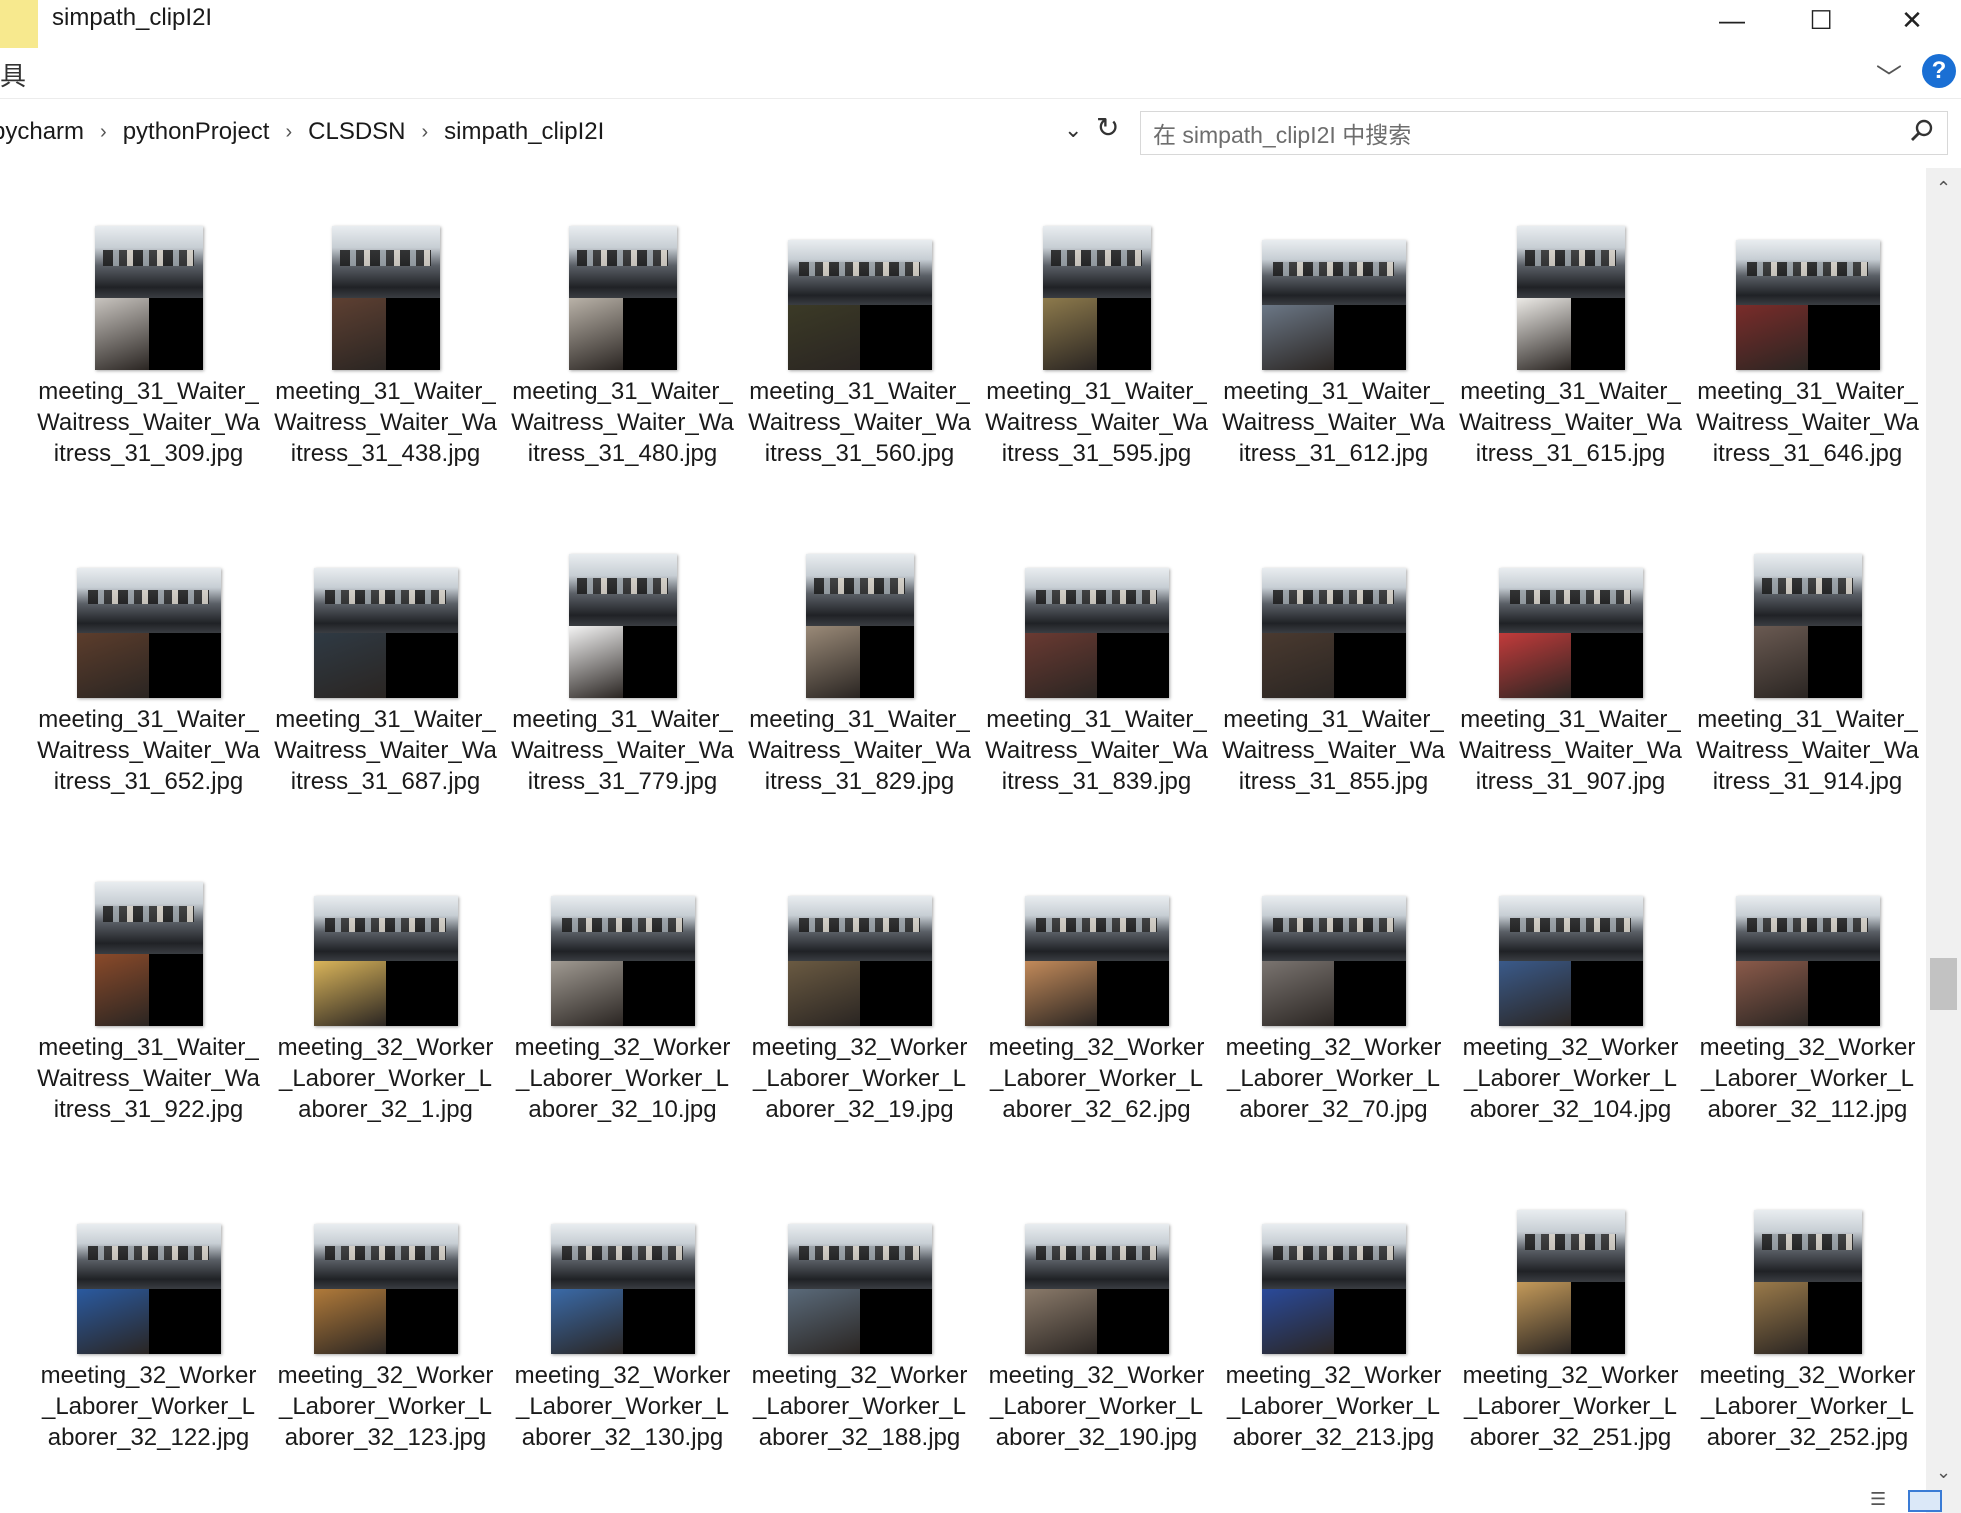  I want to click on refresh-icon: ↻, so click(1107, 127).